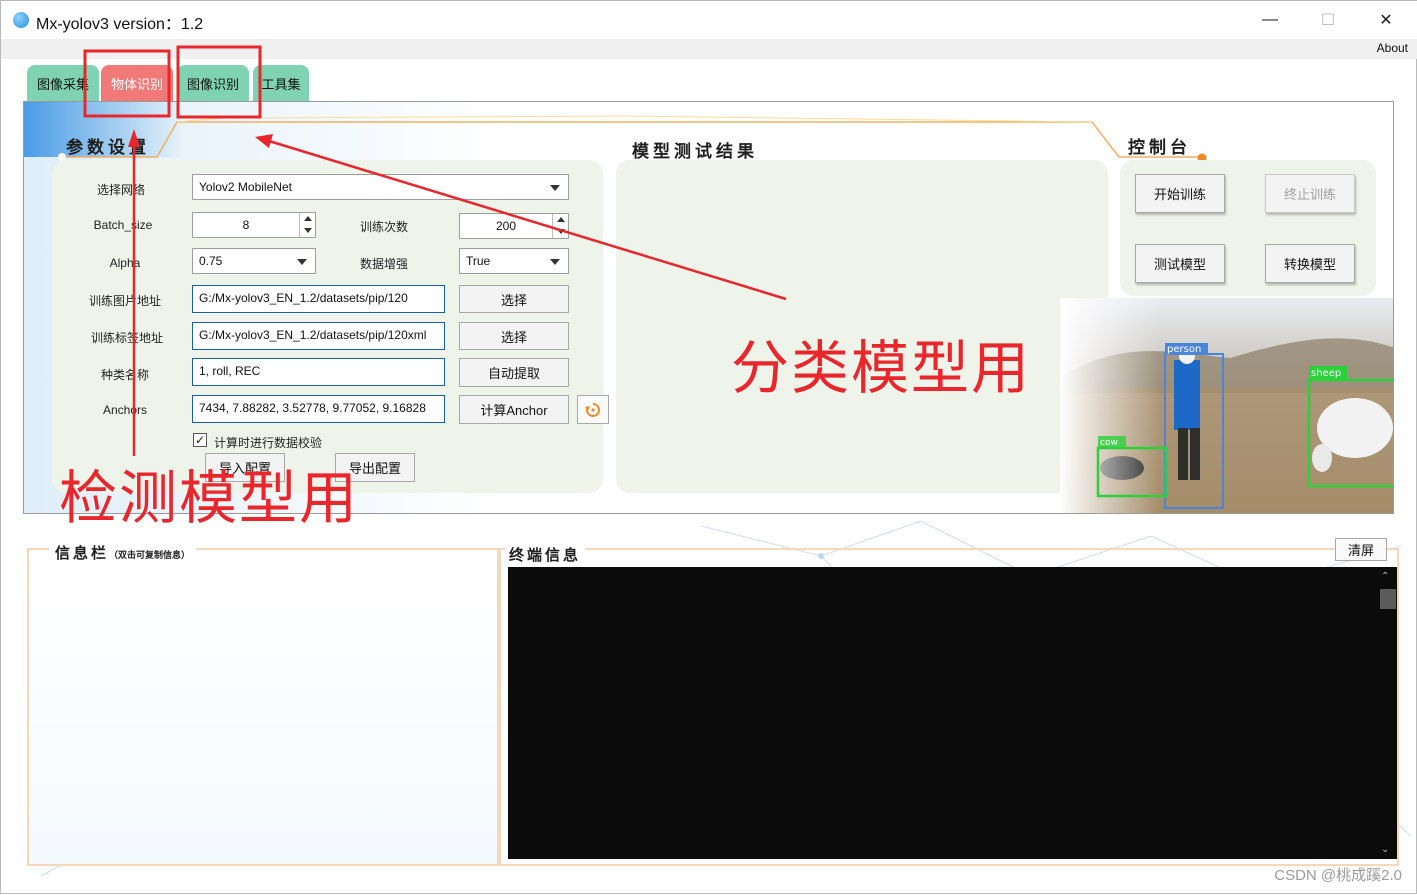 Image resolution: width=1417 pixels, height=895 pixels. Describe the element at coordinates (209, 498) in the screenshot. I see `annotation-detect: 检测模型用` at that location.